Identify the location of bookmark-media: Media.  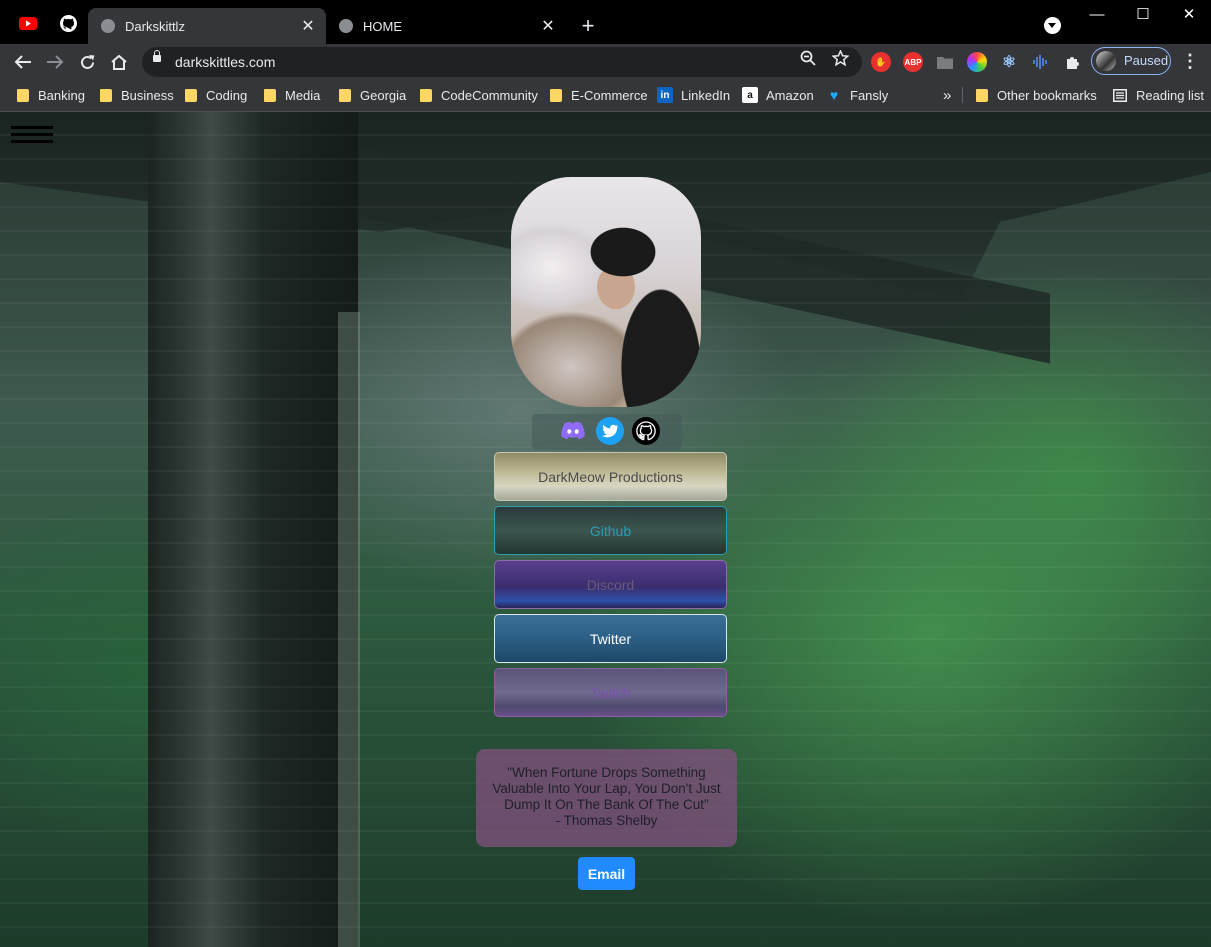
(292, 95).